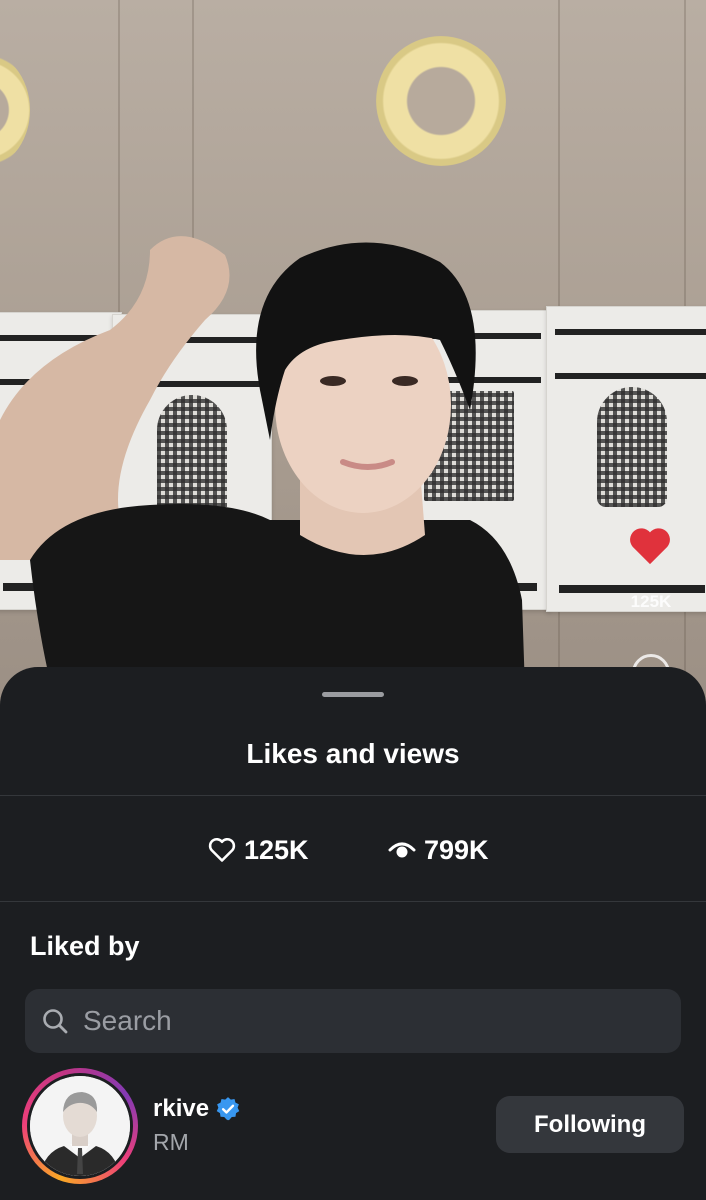 This screenshot has height=1200, width=706. Describe the element at coordinates (590, 1124) in the screenshot. I see `following-button: Following` at that location.